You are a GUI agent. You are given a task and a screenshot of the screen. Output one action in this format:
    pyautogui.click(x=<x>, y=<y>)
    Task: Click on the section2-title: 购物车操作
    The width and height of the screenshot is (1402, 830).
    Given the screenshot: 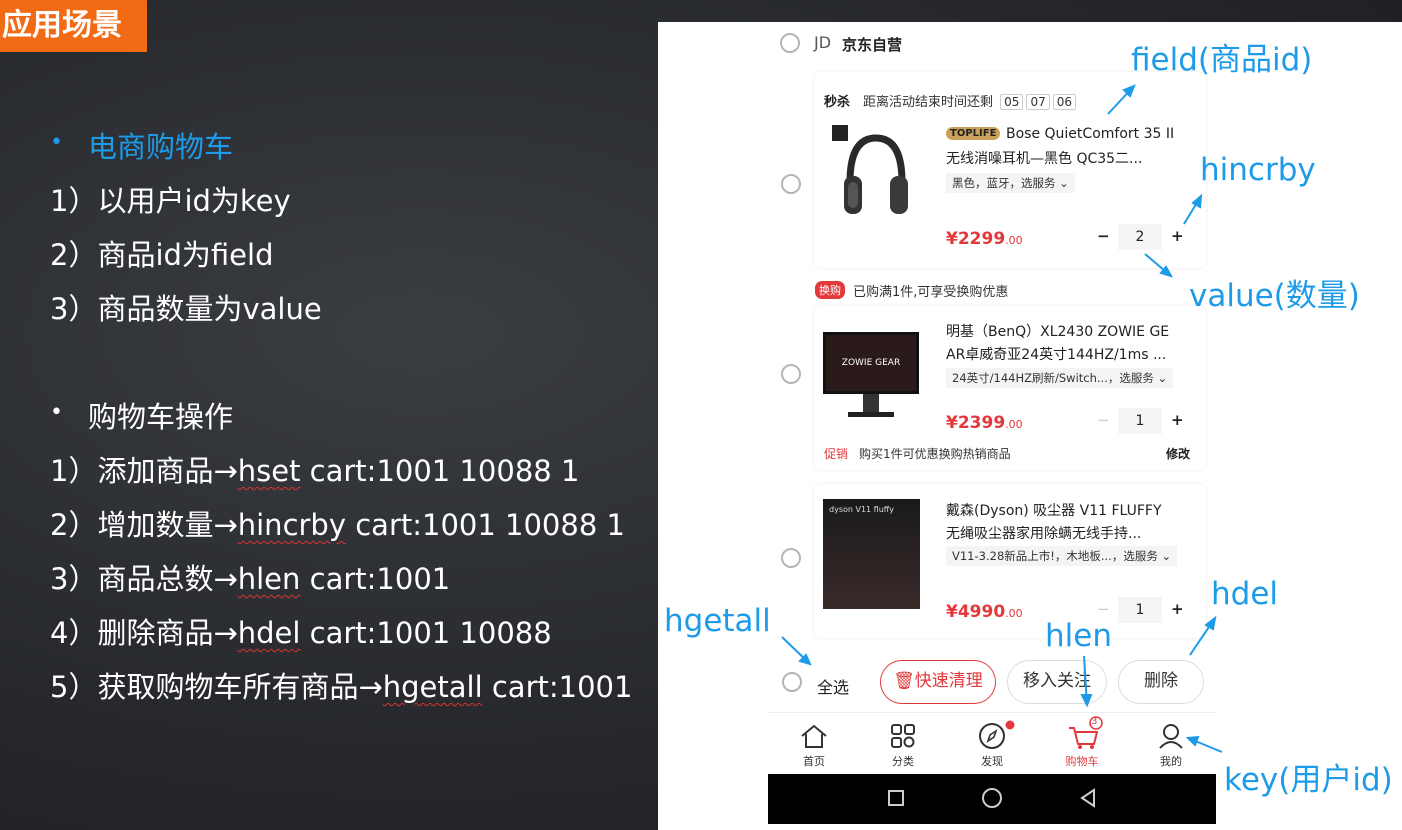 What is the action you would take?
    pyautogui.click(x=161, y=417)
    